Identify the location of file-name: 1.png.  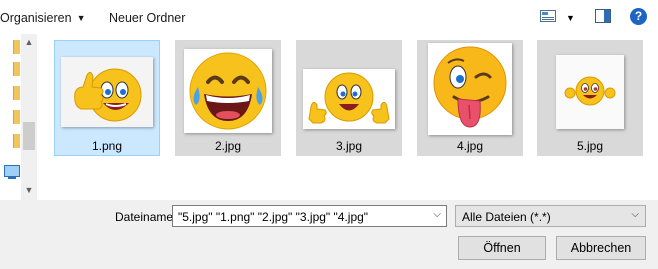
(107, 146).